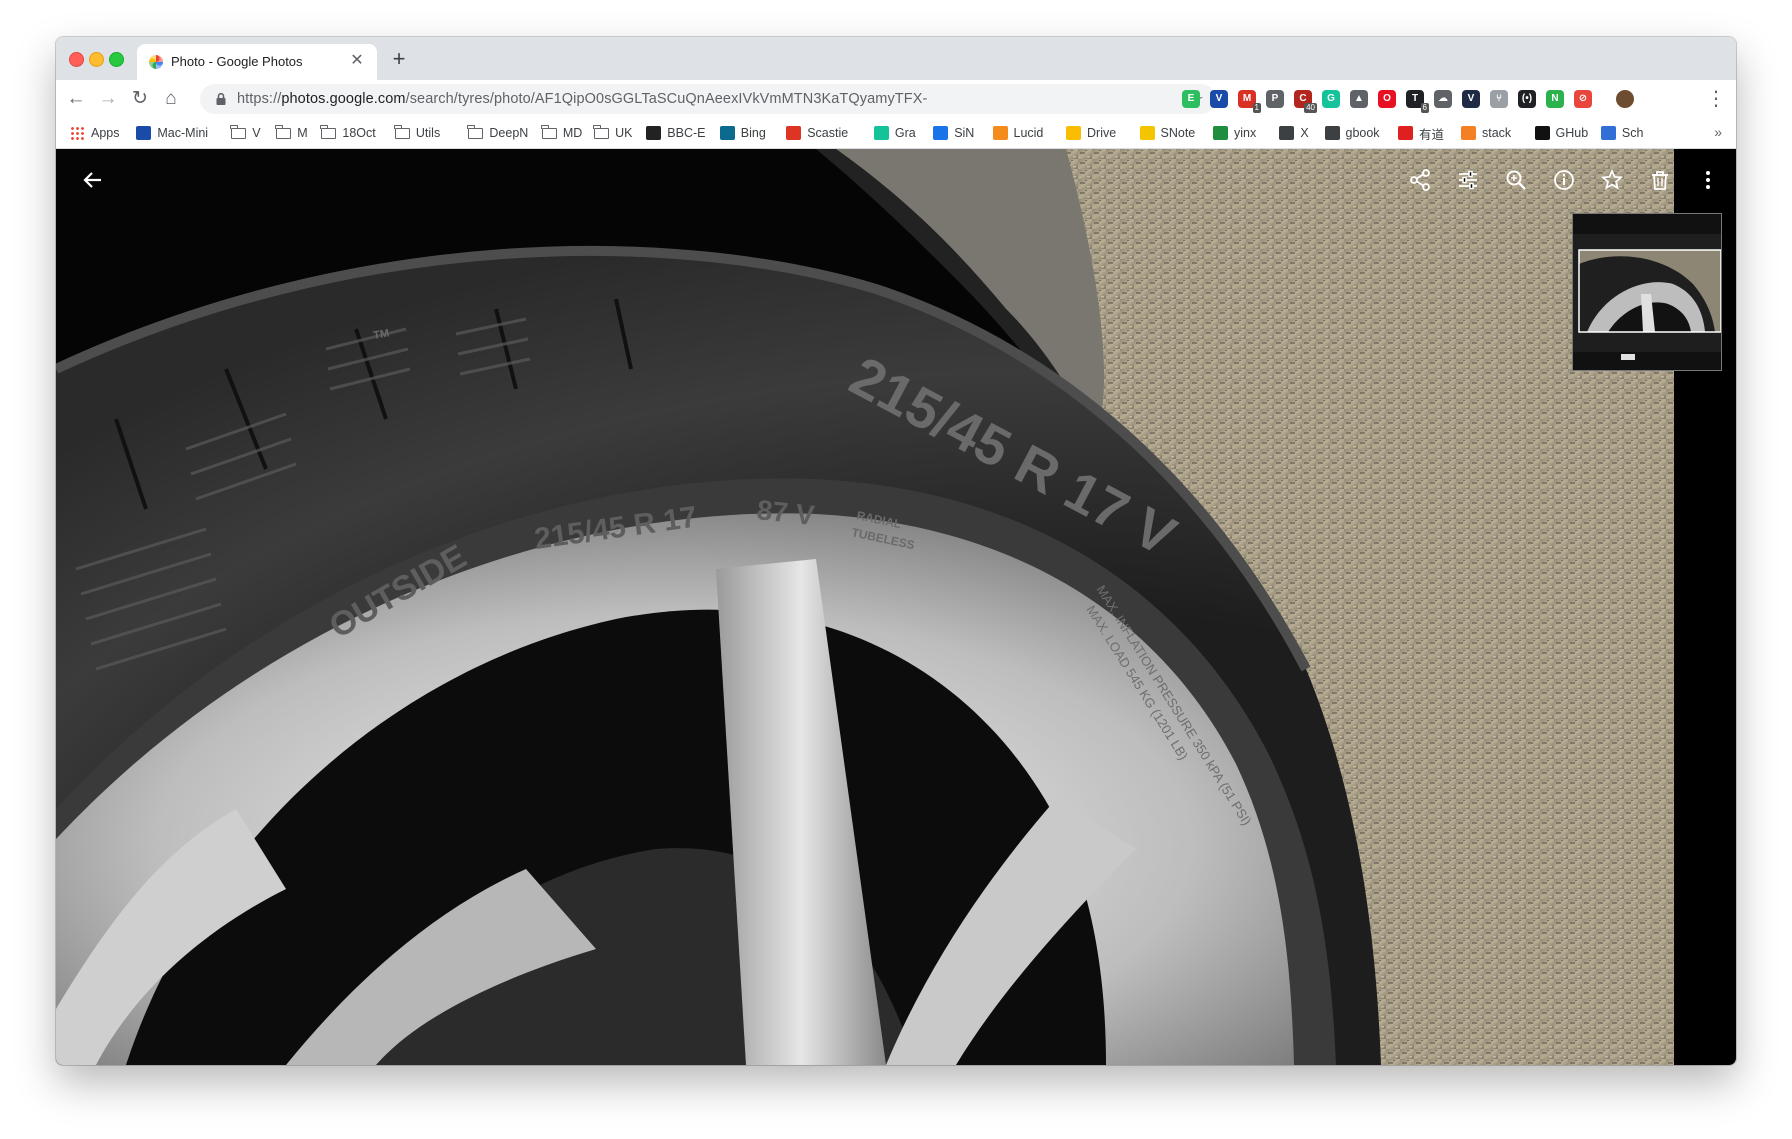  I want to click on bookmark-utils: Utils, so click(417, 133).